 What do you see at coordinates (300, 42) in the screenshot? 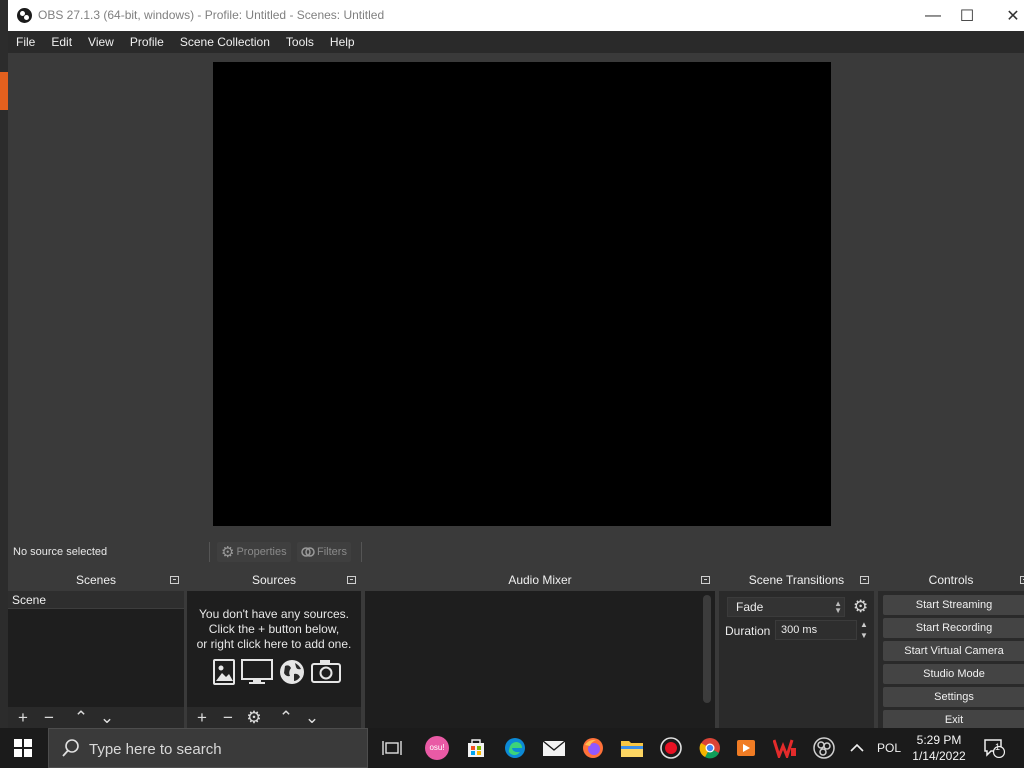
I see `menu-tools: Tools` at bounding box center [300, 42].